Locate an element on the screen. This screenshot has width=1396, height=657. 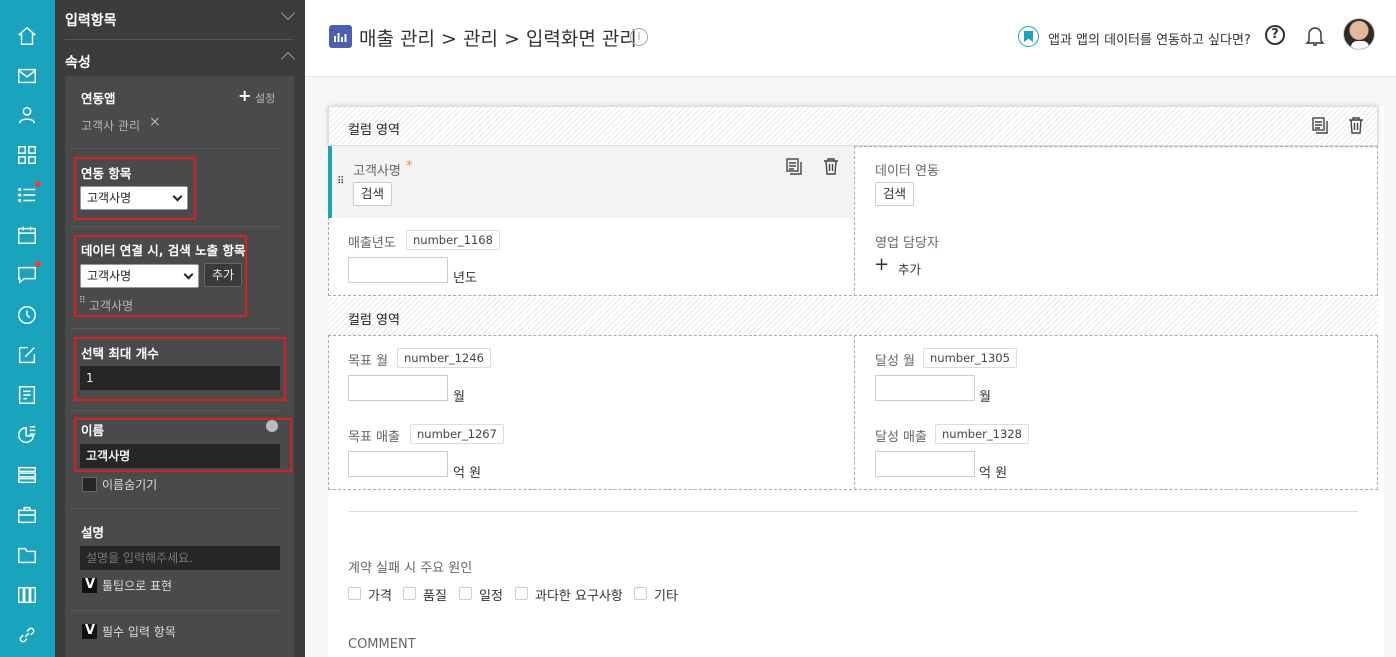
briefcase-icon is located at coordinates (27, 515).